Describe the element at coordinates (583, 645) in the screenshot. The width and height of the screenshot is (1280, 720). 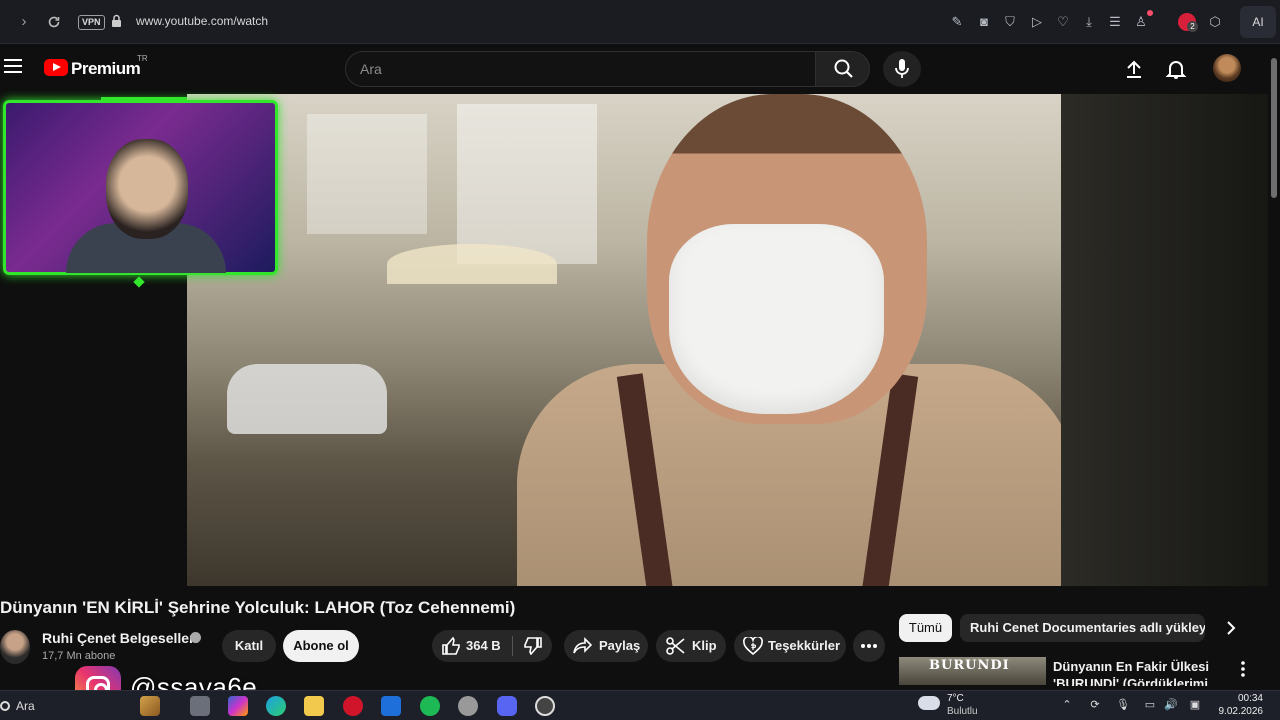
I see `share-arrow-icon` at that location.